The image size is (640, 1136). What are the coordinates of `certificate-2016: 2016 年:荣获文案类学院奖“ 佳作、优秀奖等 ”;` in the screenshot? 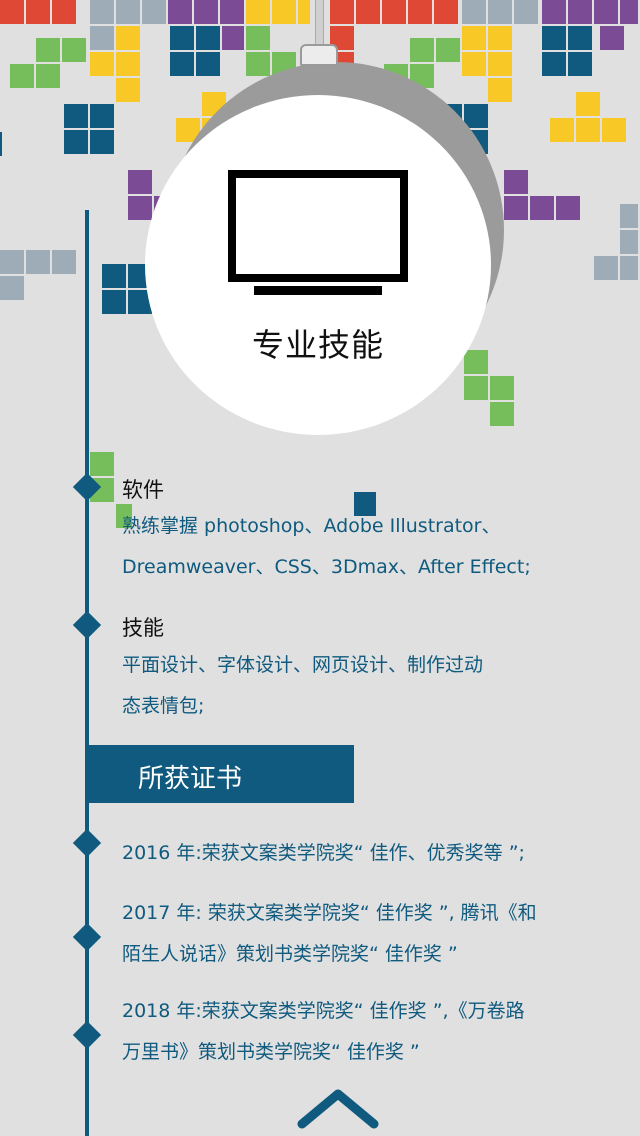 It's located at (323, 853).